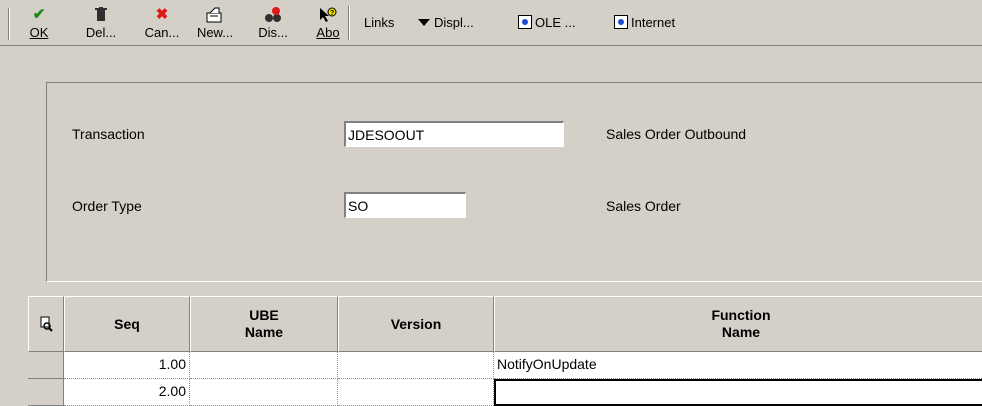 The height and width of the screenshot is (406, 982). Describe the element at coordinates (328, 32) in the screenshot. I see `about-label: Abo` at that location.